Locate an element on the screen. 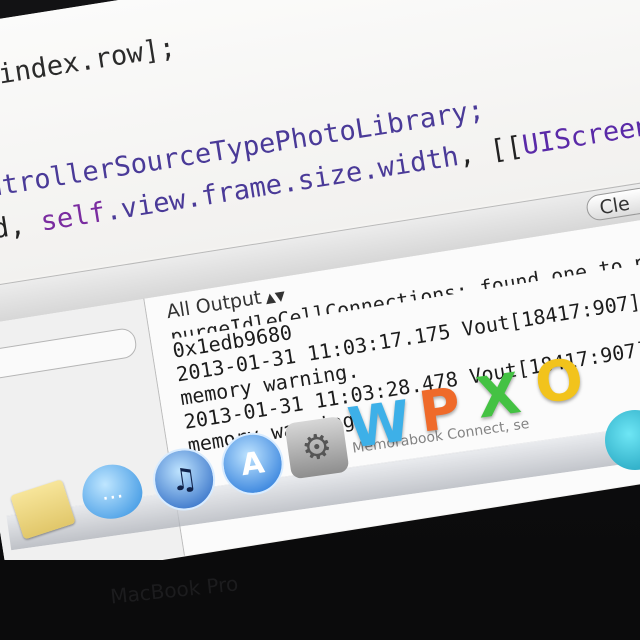  clear-console-button: Cle is located at coordinates (612, 202).